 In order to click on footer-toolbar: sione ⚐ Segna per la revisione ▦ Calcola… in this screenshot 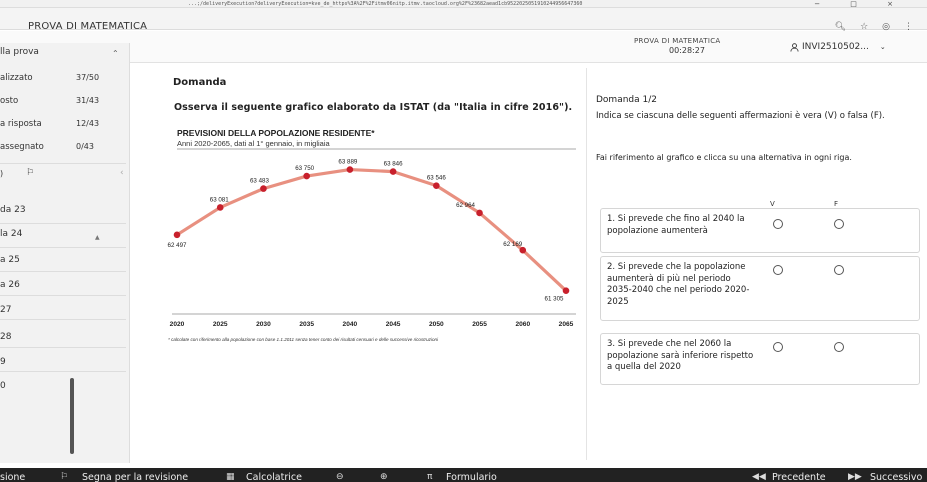, I will do `click(463, 475)`.